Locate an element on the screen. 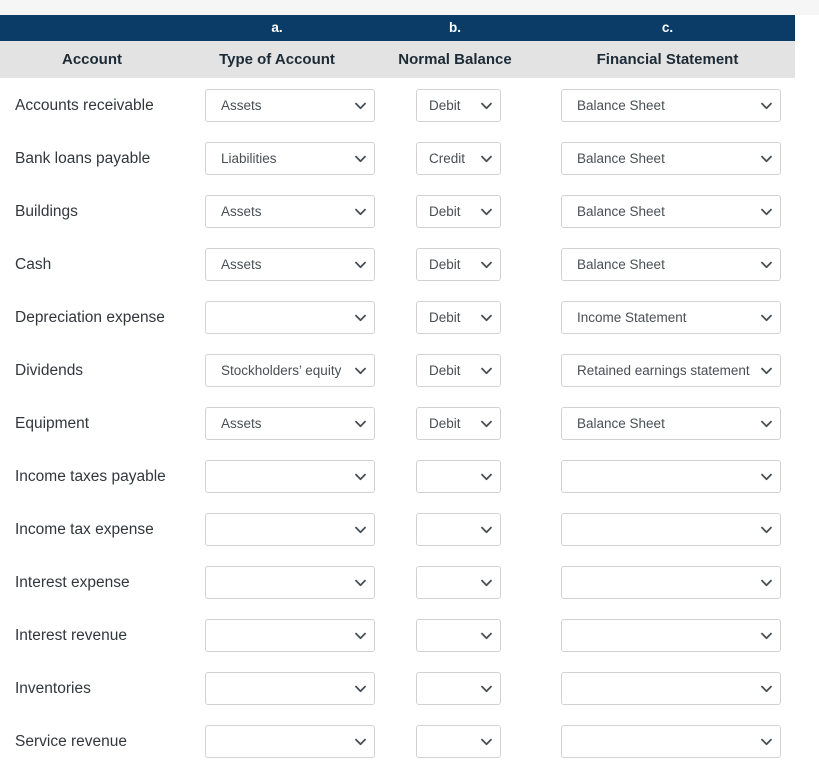 This screenshot has height=783, width=819. letter-header-a: a. is located at coordinates (277, 27).